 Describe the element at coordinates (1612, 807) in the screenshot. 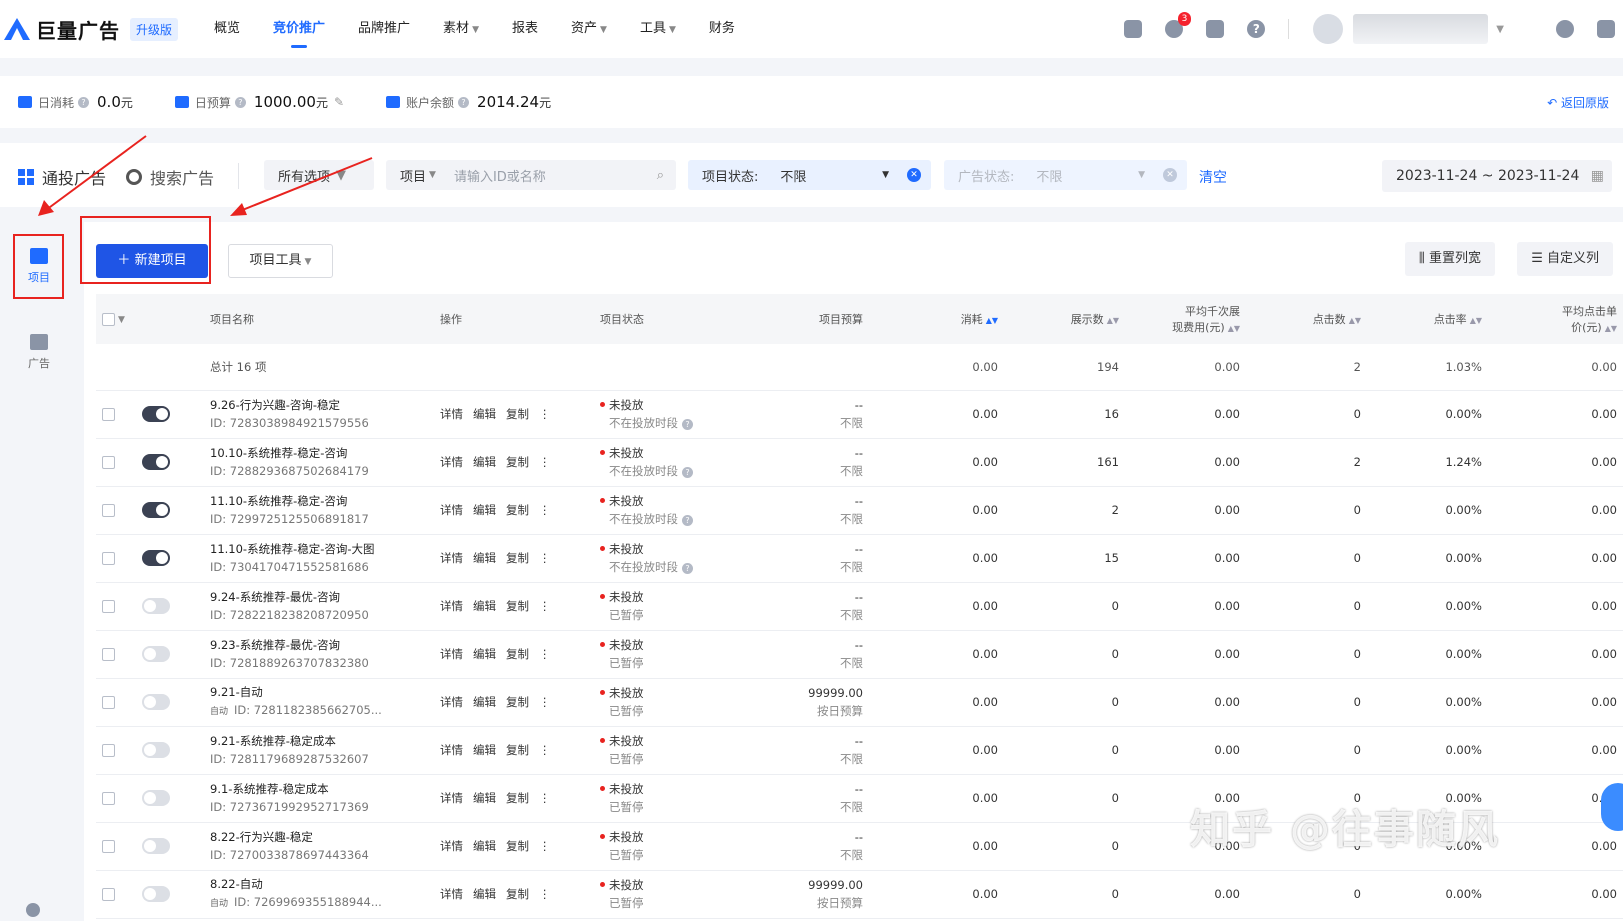

I see `assistant-float-icon` at that location.